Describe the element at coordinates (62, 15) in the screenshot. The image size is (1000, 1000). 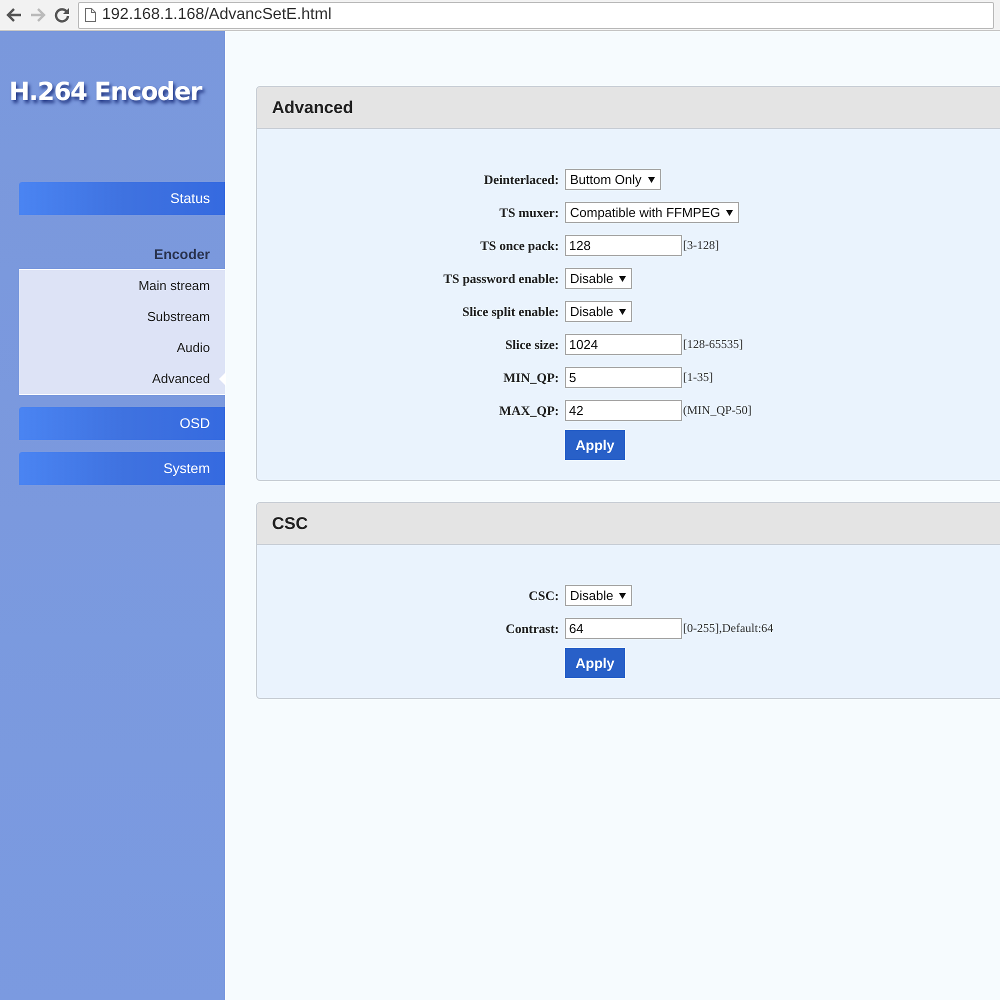
I see `reload-icon` at that location.